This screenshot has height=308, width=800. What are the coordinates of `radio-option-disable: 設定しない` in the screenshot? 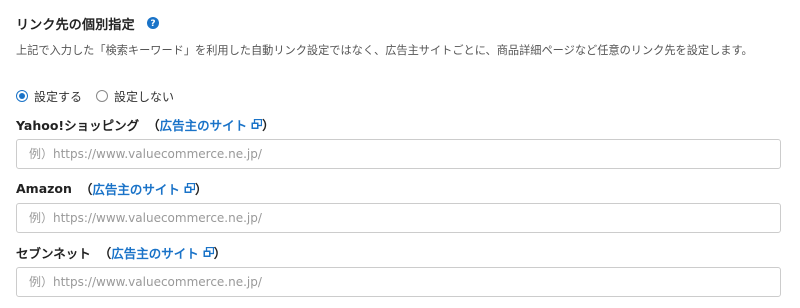 It's located at (135, 96).